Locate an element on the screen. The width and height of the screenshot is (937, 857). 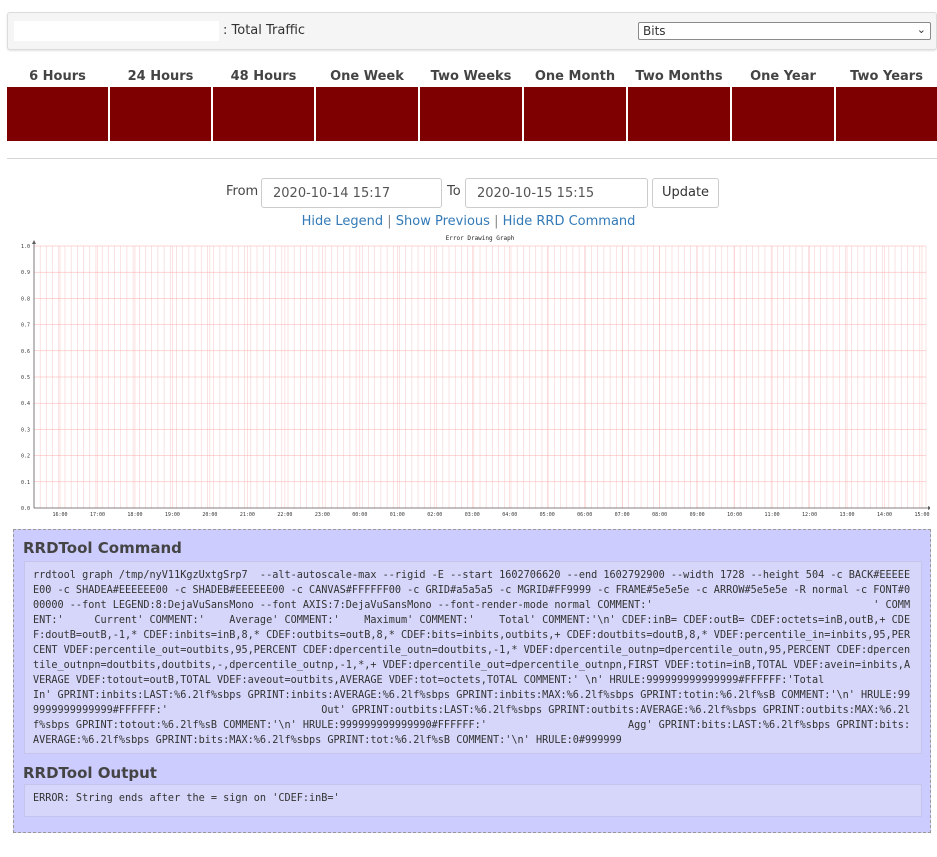
x-tick-label: 11:00 is located at coordinates (772, 515).